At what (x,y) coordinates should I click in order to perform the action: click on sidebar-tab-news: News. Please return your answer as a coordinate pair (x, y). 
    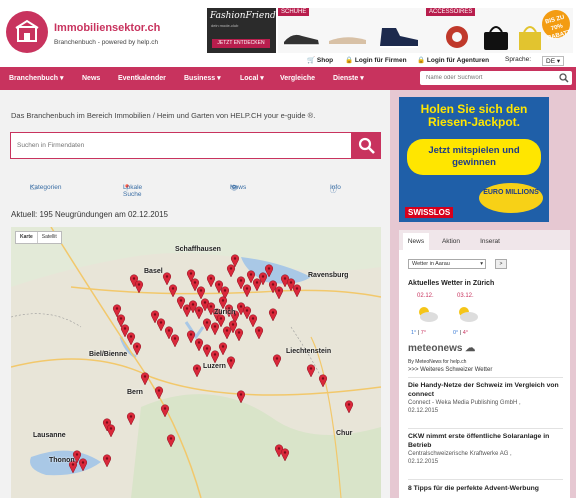
    Looking at the image, I should click on (416, 241).